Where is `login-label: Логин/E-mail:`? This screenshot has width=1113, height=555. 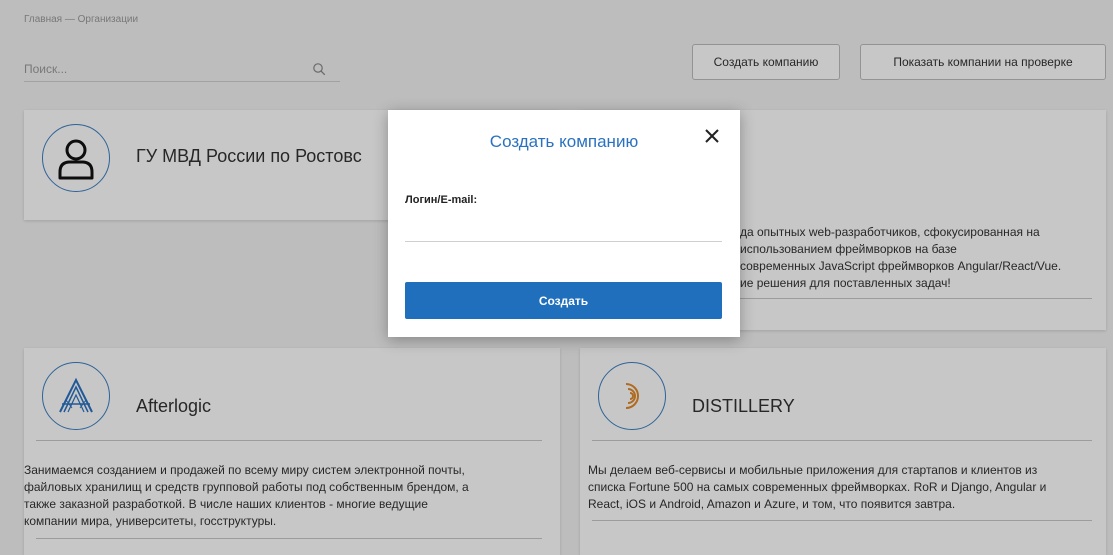 login-label: Логин/E-mail: is located at coordinates (441, 200).